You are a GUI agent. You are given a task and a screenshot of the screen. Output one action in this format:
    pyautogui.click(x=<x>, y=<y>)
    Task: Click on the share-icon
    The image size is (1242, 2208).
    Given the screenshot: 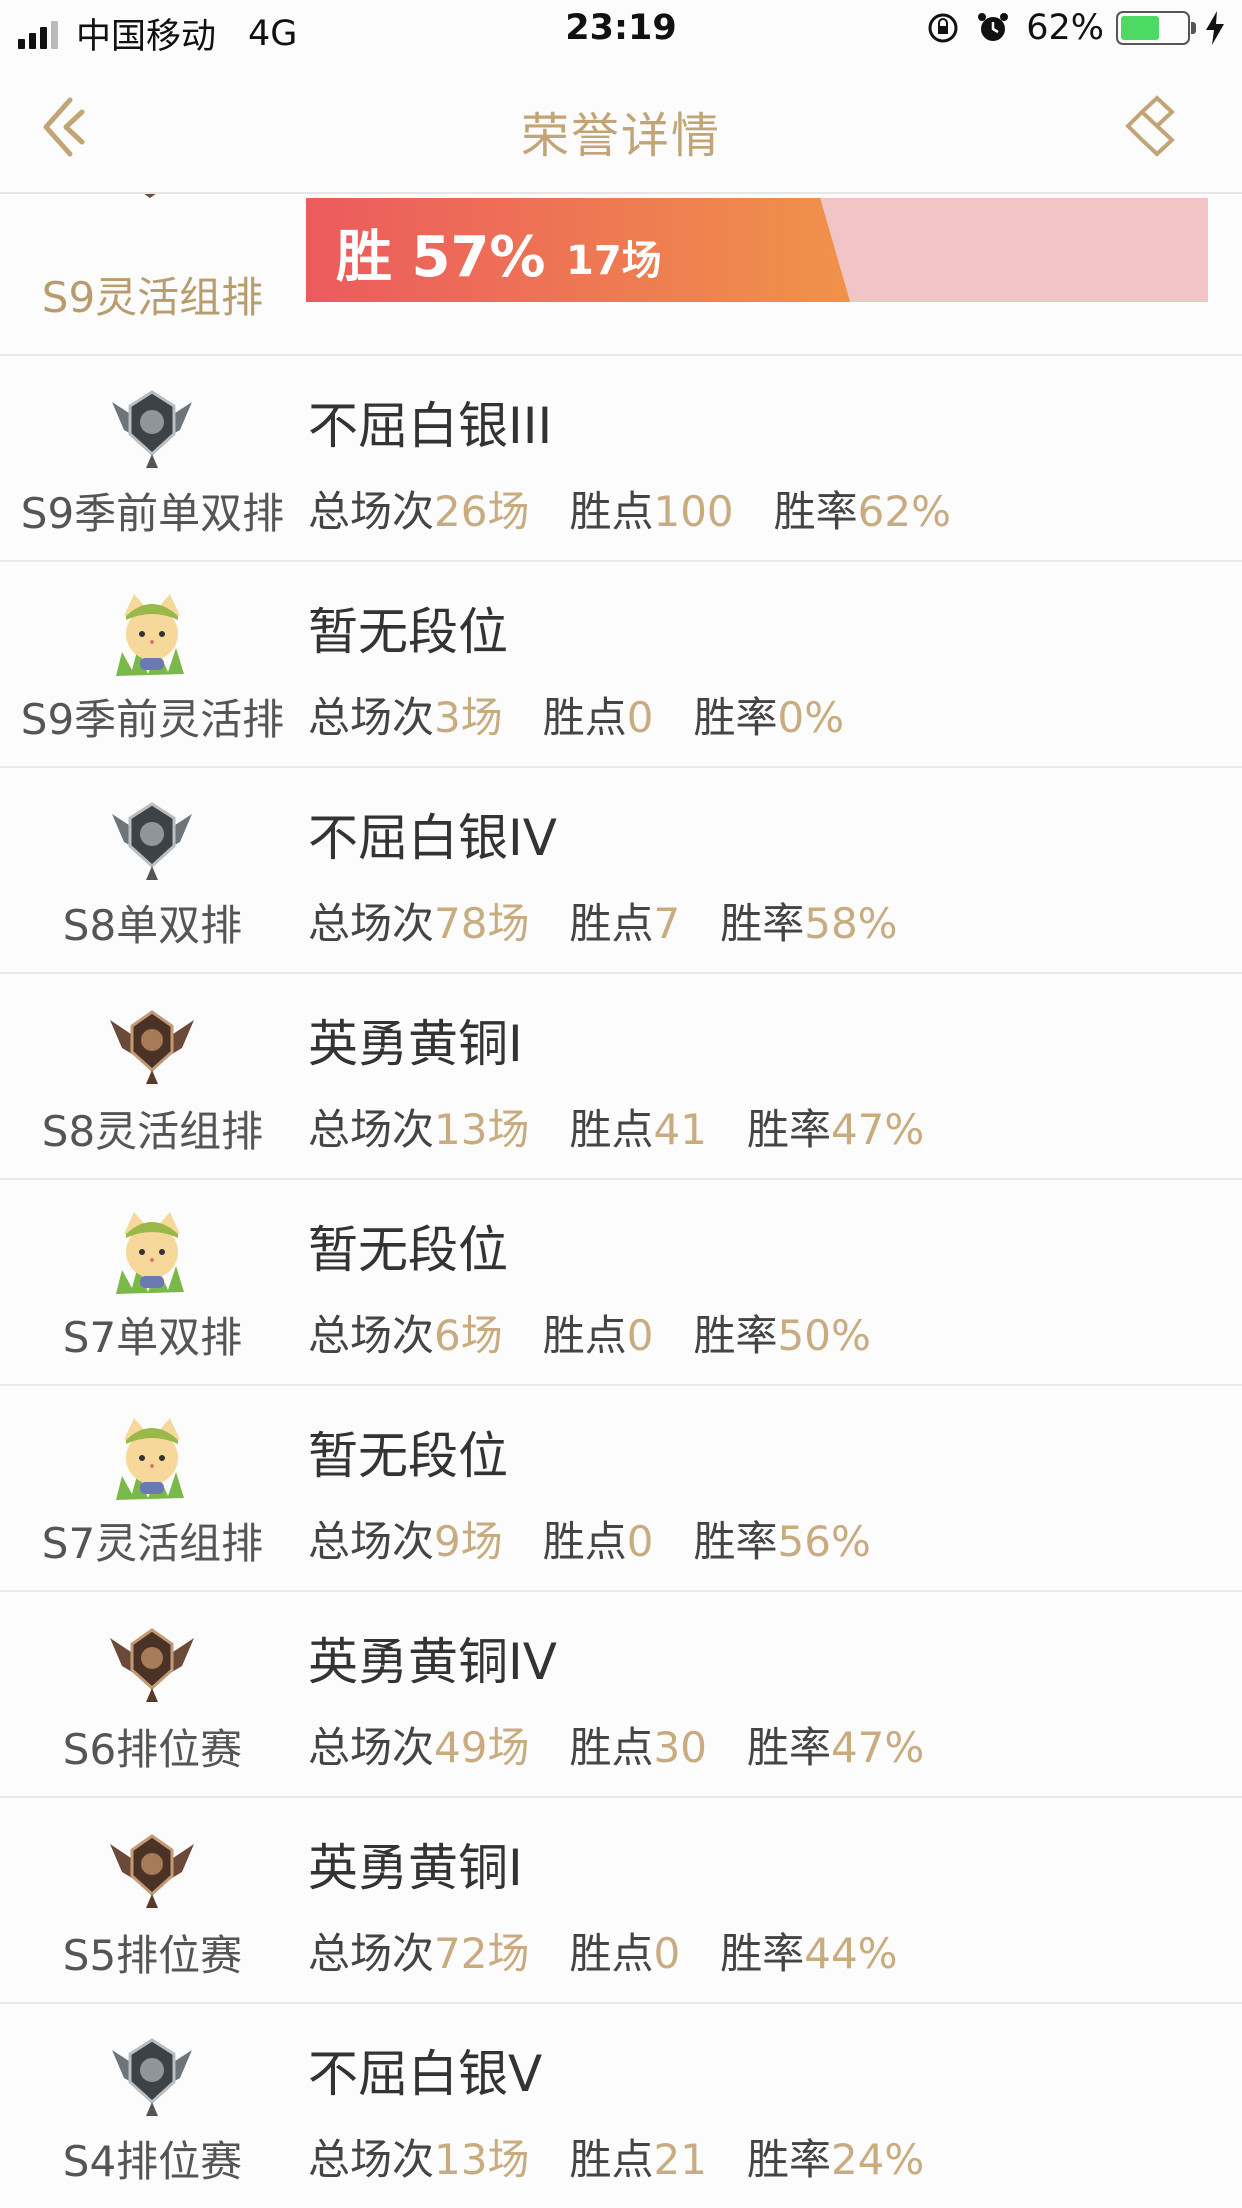 What is the action you would take?
    pyautogui.click(x=1157, y=125)
    